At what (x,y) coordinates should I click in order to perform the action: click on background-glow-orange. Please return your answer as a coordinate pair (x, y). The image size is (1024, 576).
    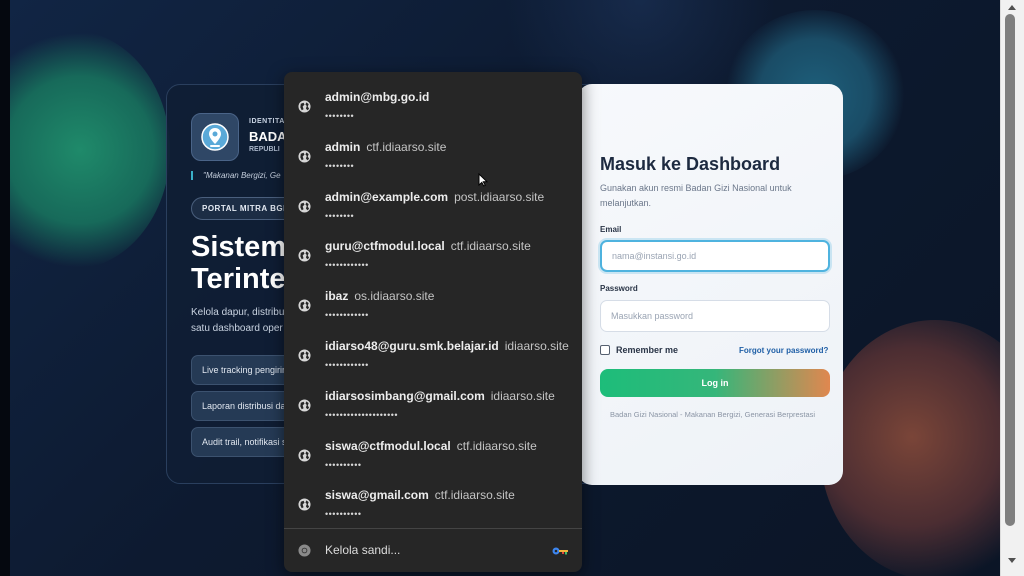
    Looking at the image, I should click on (910, 448).